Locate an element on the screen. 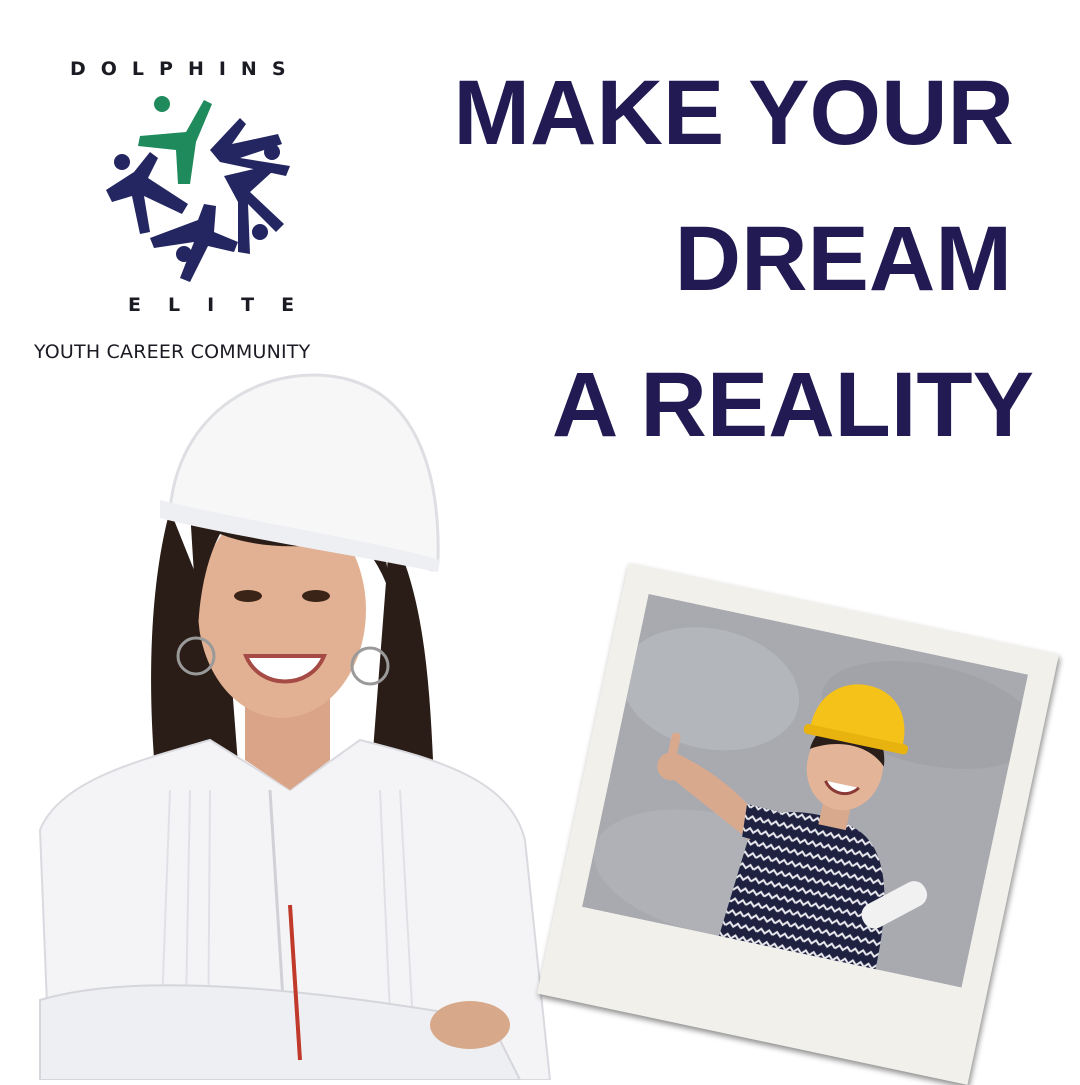  right-eye is located at coordinates (316, 596).